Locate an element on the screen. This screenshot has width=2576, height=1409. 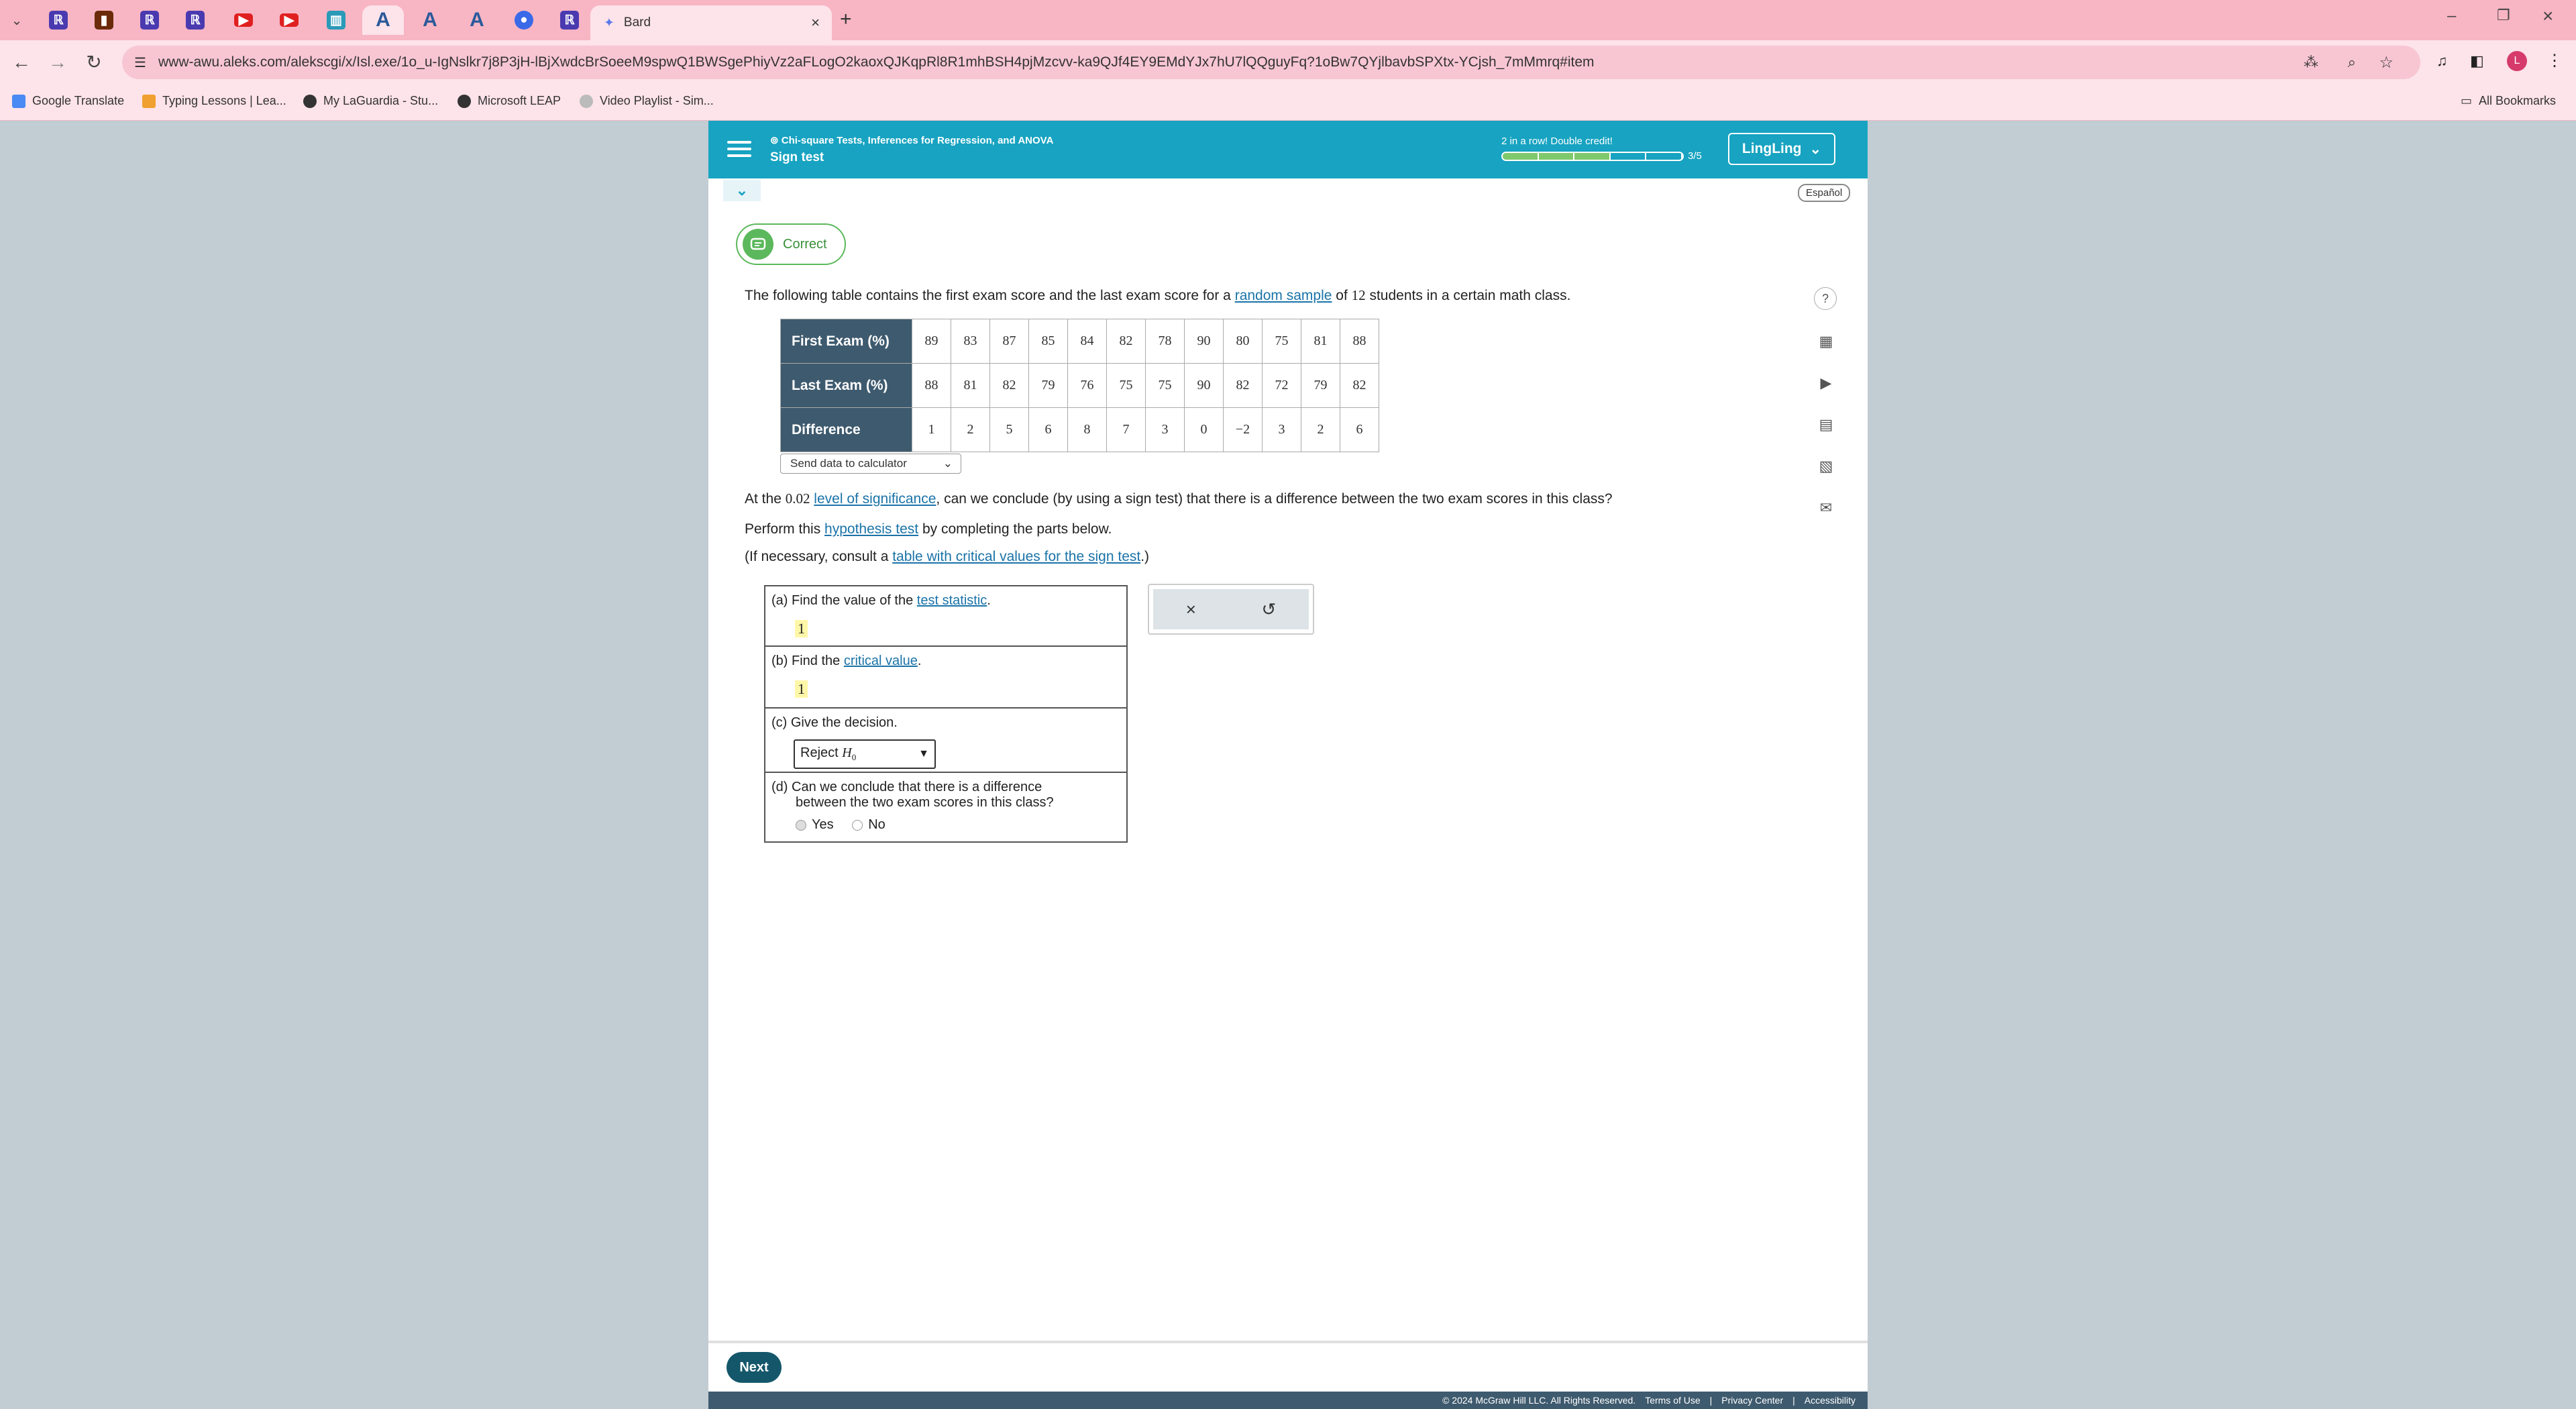
next-button: Next is located at coordinates (754, 1367).